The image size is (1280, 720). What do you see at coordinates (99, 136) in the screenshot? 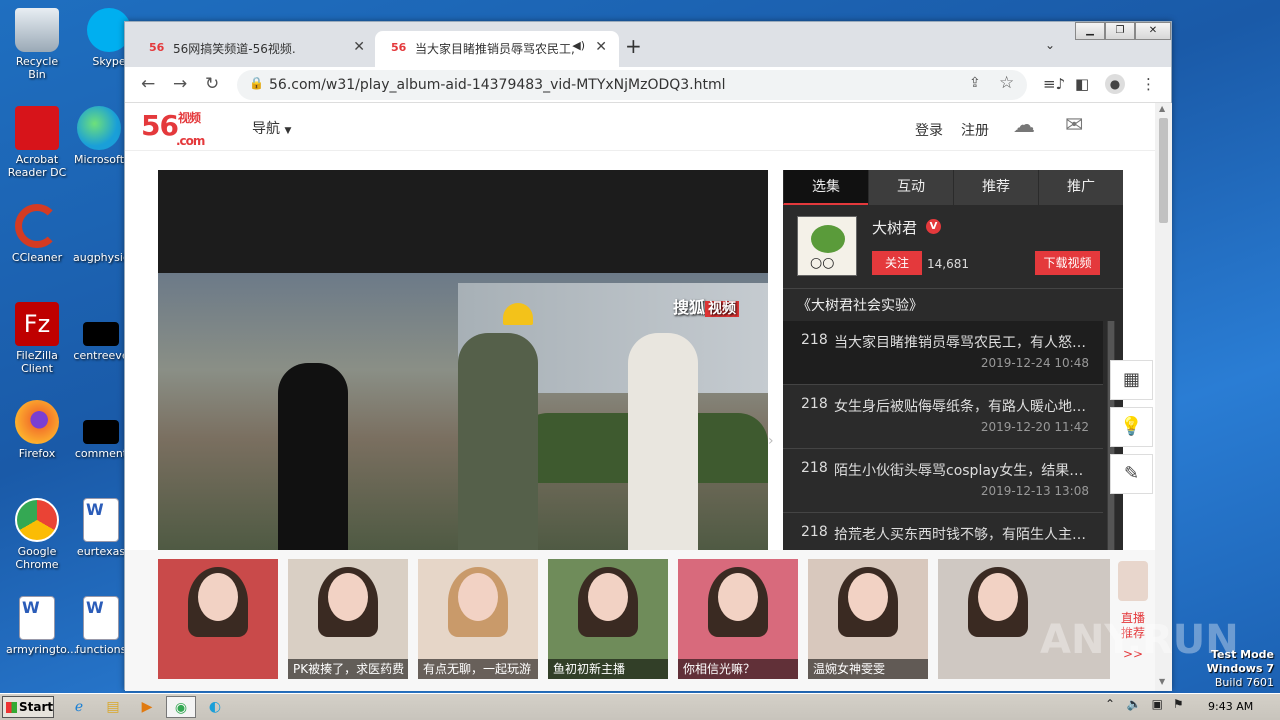
I see `desktop-icon-edge: Microsoft` at bounding box center [99, 136].